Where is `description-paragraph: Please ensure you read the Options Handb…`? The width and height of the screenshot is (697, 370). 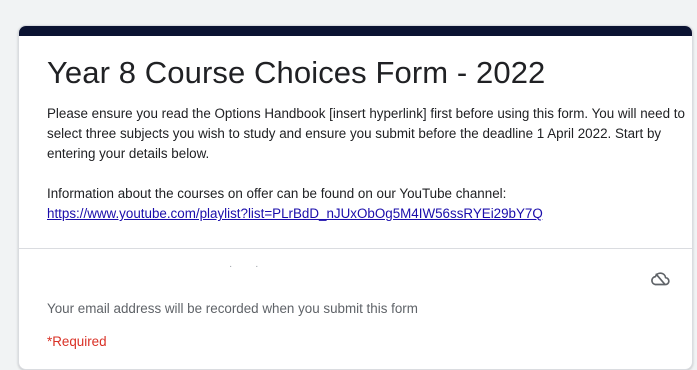 description-paragraph: Please ensure you read the Options Handb… is located at coordinates (366, 133).